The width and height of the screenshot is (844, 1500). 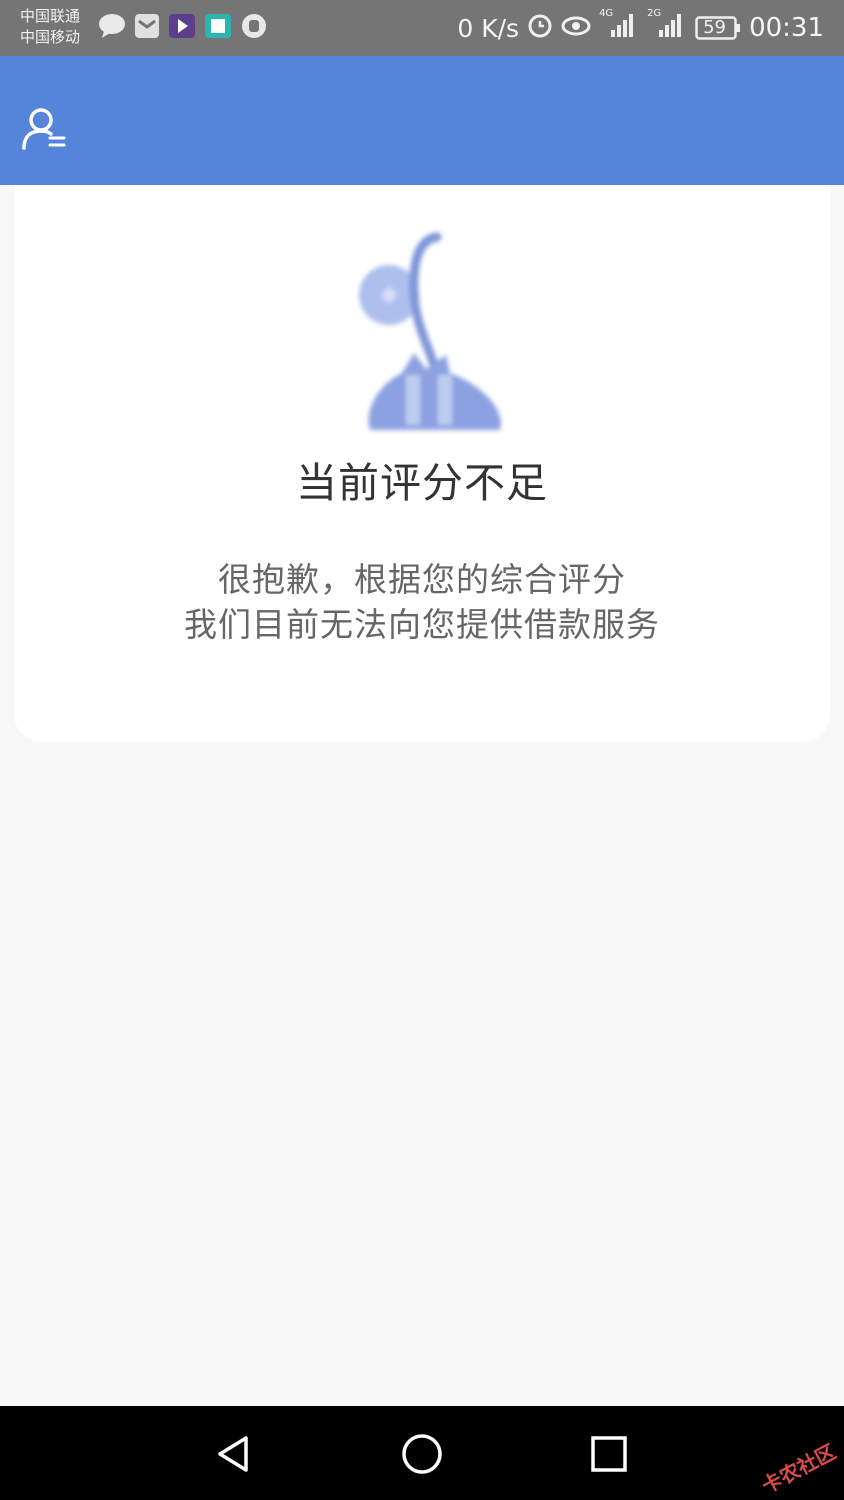 I want to click on user-menu-icon, so click(x=44, y=129).